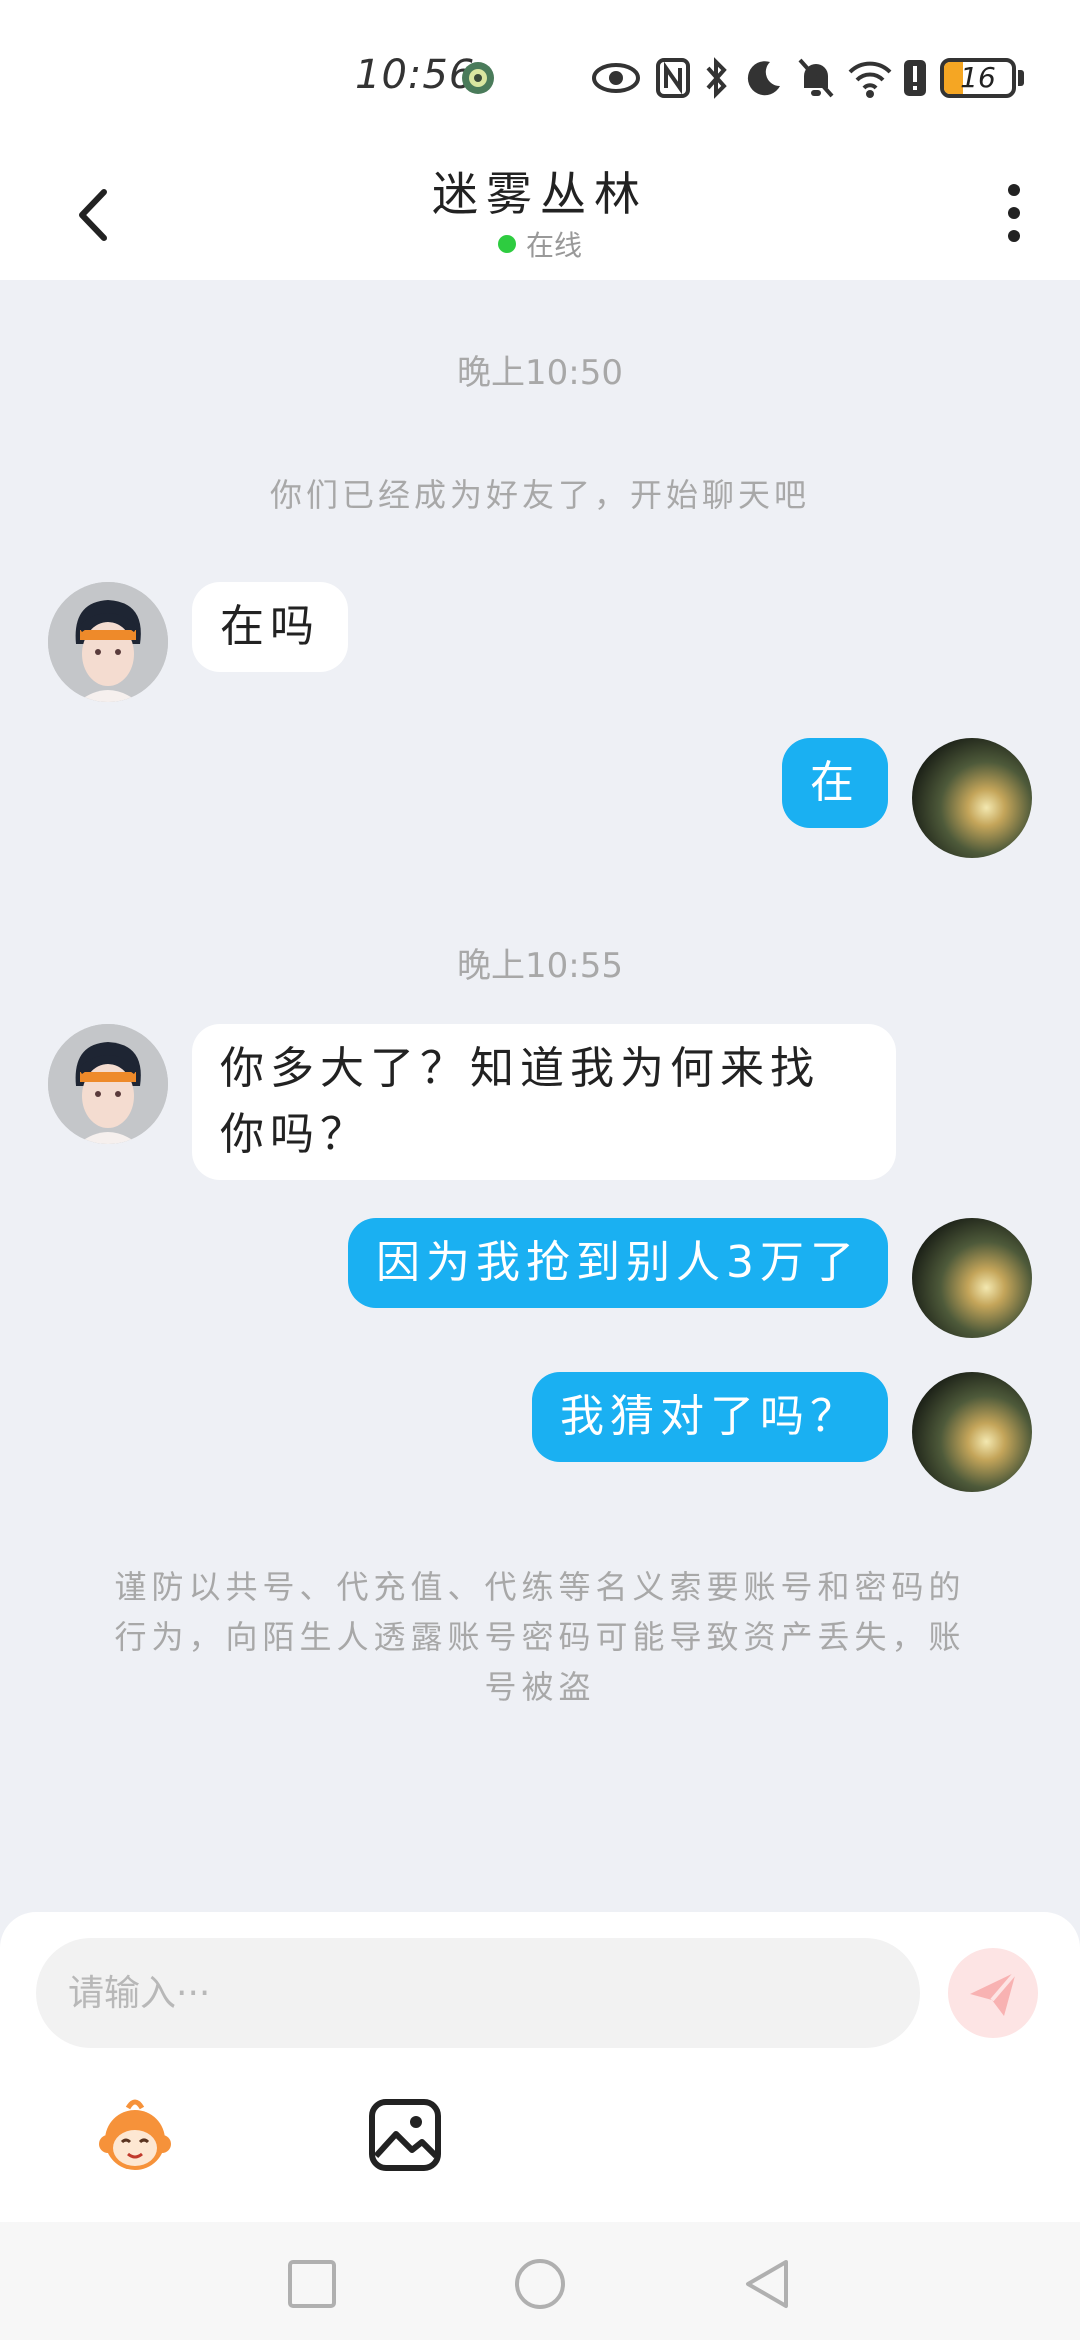 The height and width of the screenshot is (2340, 1080). Describe the element at coordinates (295, 1134) in the screenshot. I see `message-line: 你吗？` at that location.